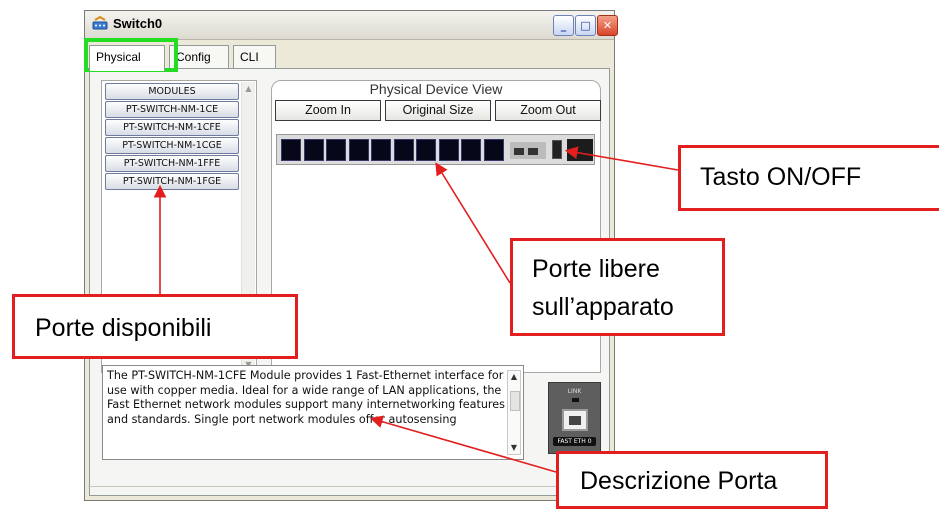 The image size is (939, 512). I want to click on power-switch, so click(557, 149).